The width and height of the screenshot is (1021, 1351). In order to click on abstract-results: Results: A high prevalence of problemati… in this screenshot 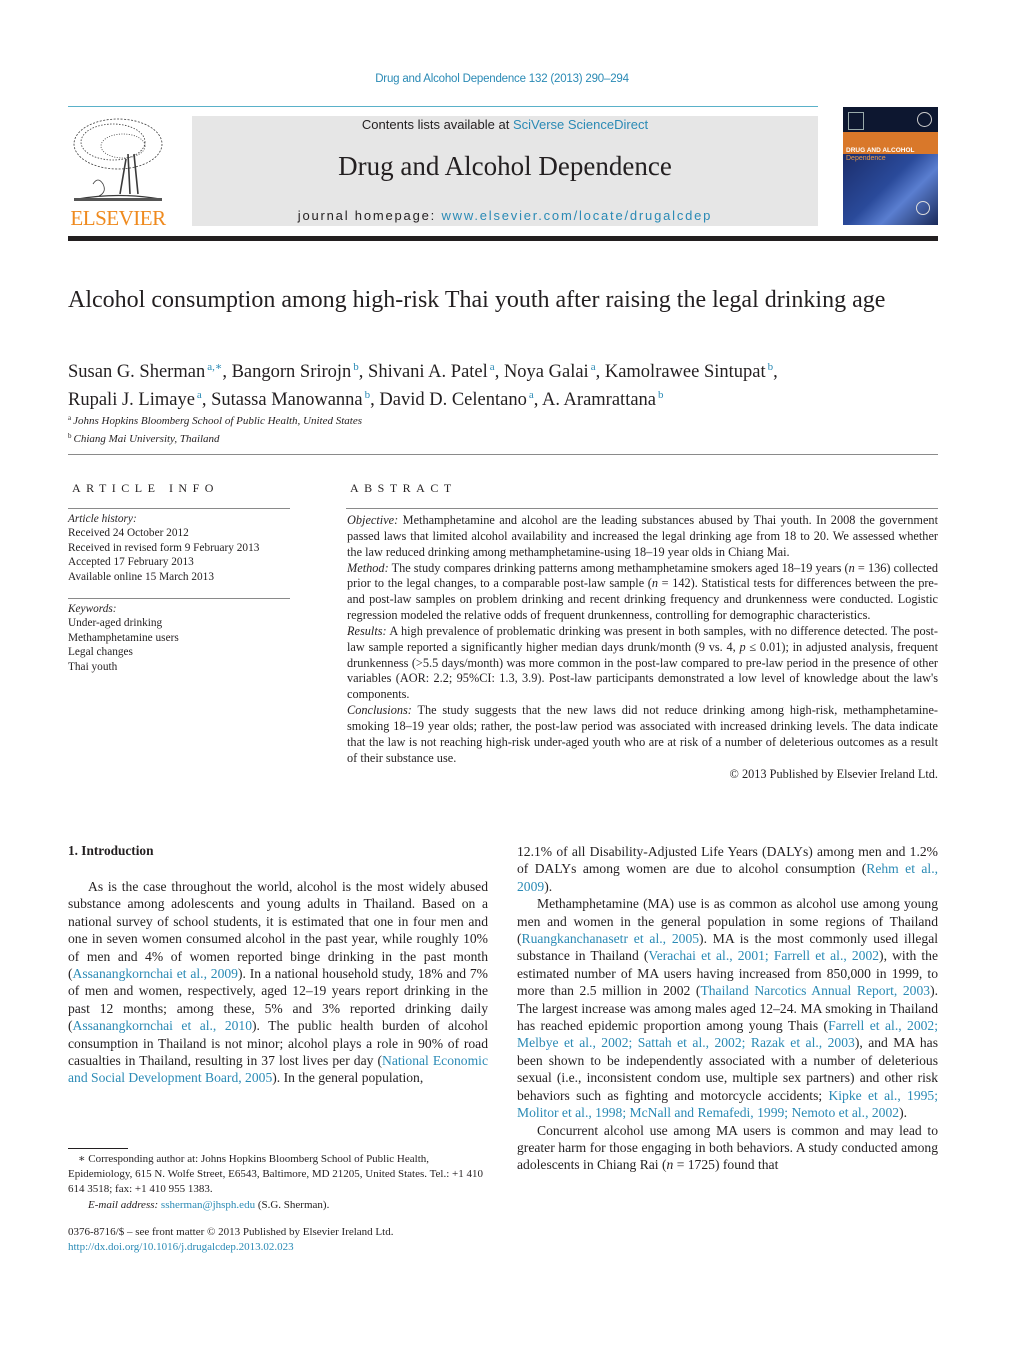, I will do `click(642, 663)`.